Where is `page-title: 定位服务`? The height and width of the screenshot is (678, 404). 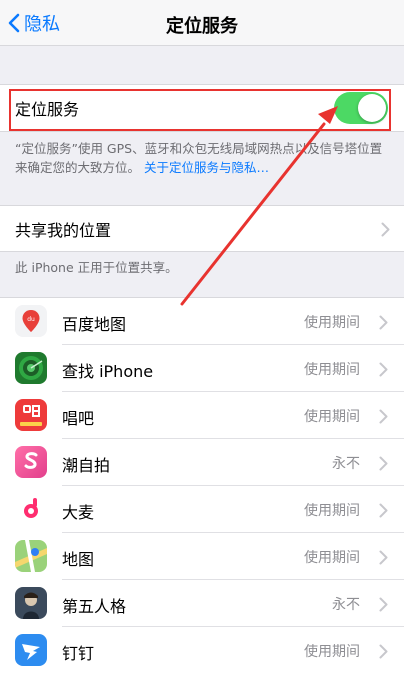
page-title: 定位服务 is located at coordinates (202, 26).